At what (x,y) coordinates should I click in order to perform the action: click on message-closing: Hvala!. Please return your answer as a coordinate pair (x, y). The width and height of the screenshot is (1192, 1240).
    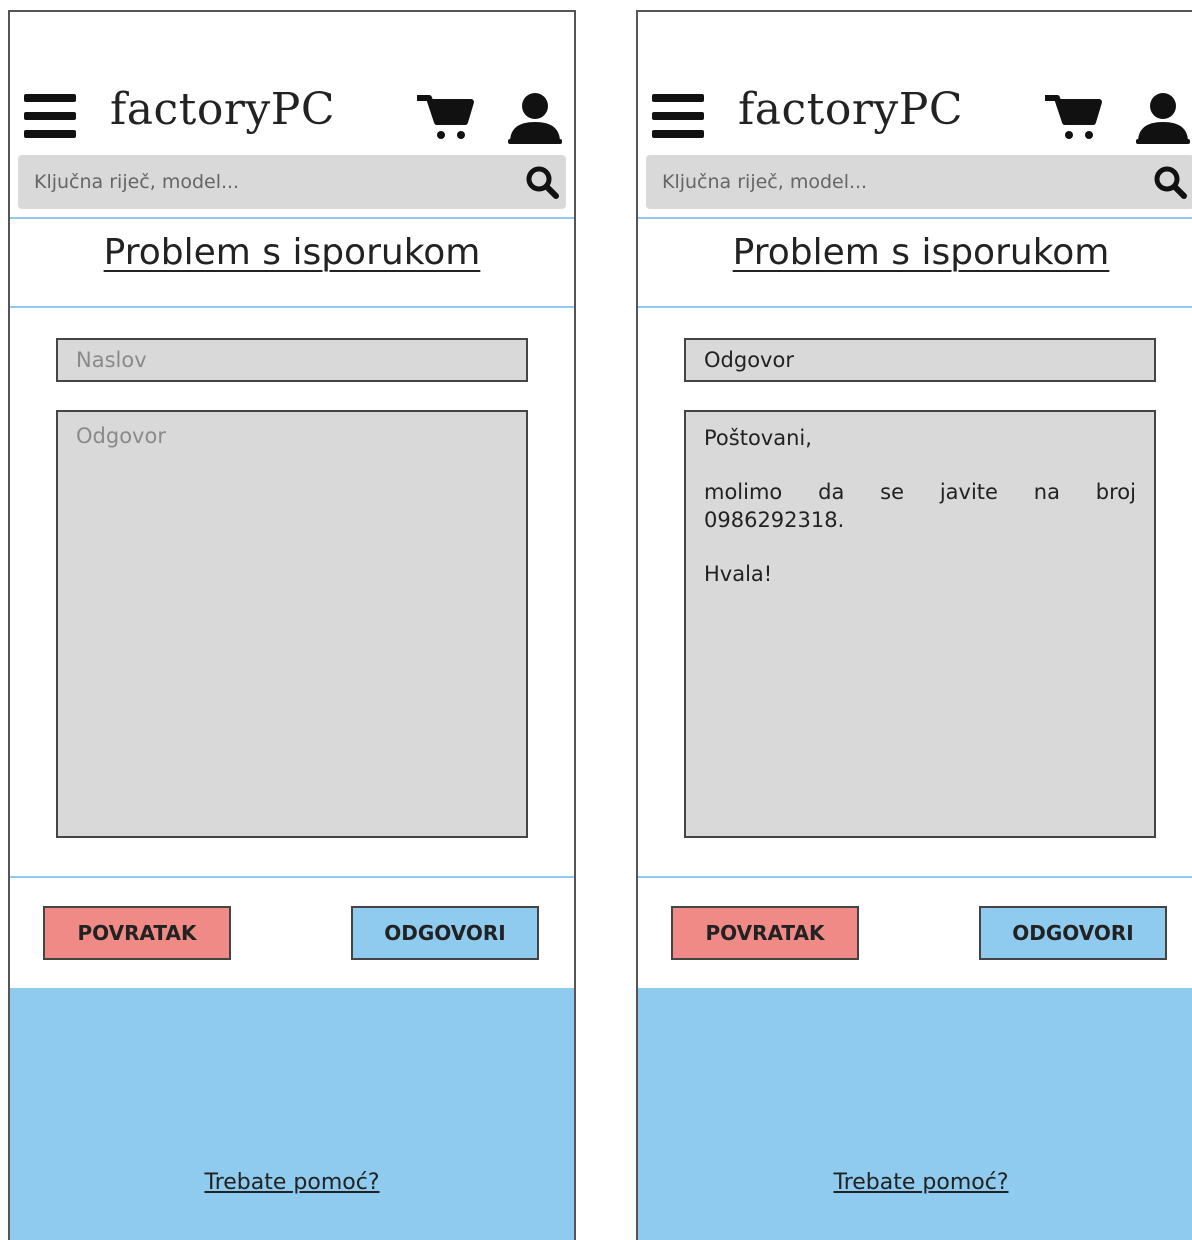
    Looking at the image, I should click on (738, 574).